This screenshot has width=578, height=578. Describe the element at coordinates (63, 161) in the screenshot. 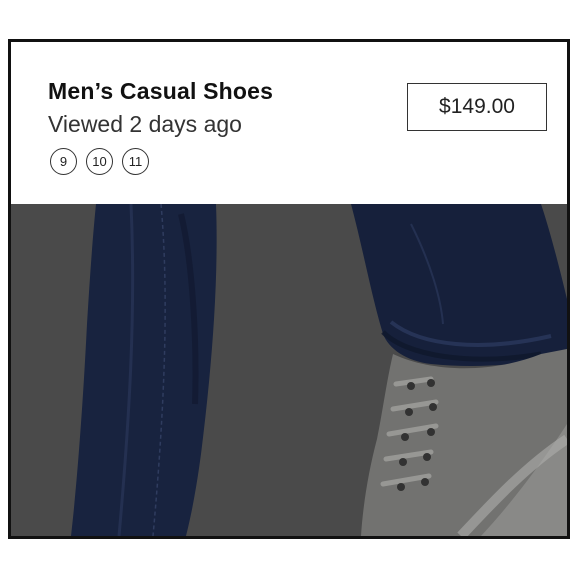

I see `size-option-9: 9` at that location.